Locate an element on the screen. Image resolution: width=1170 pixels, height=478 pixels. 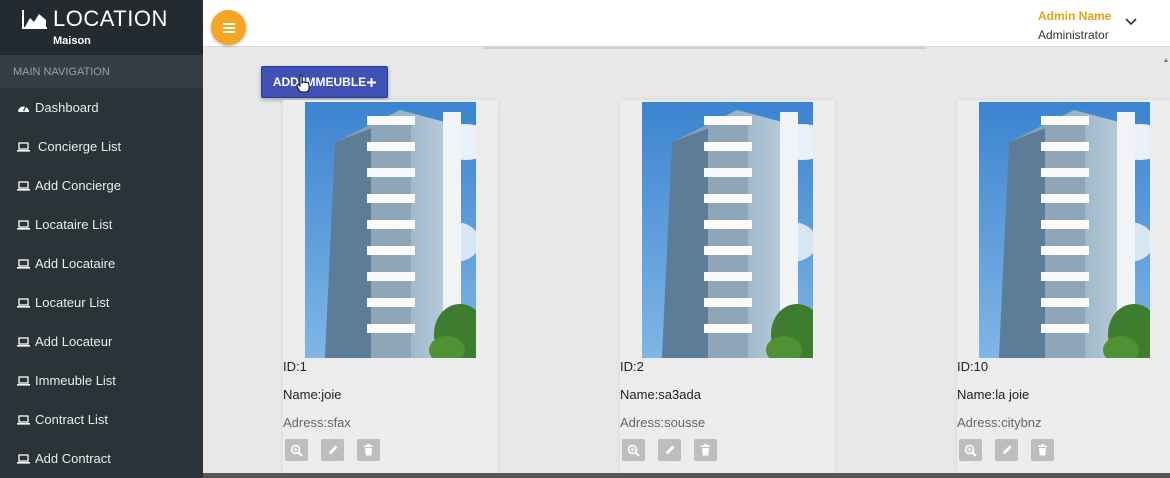
immeuble-card: ID:1 Name:joie Adress:sfax is located at coordinates (390, 289).